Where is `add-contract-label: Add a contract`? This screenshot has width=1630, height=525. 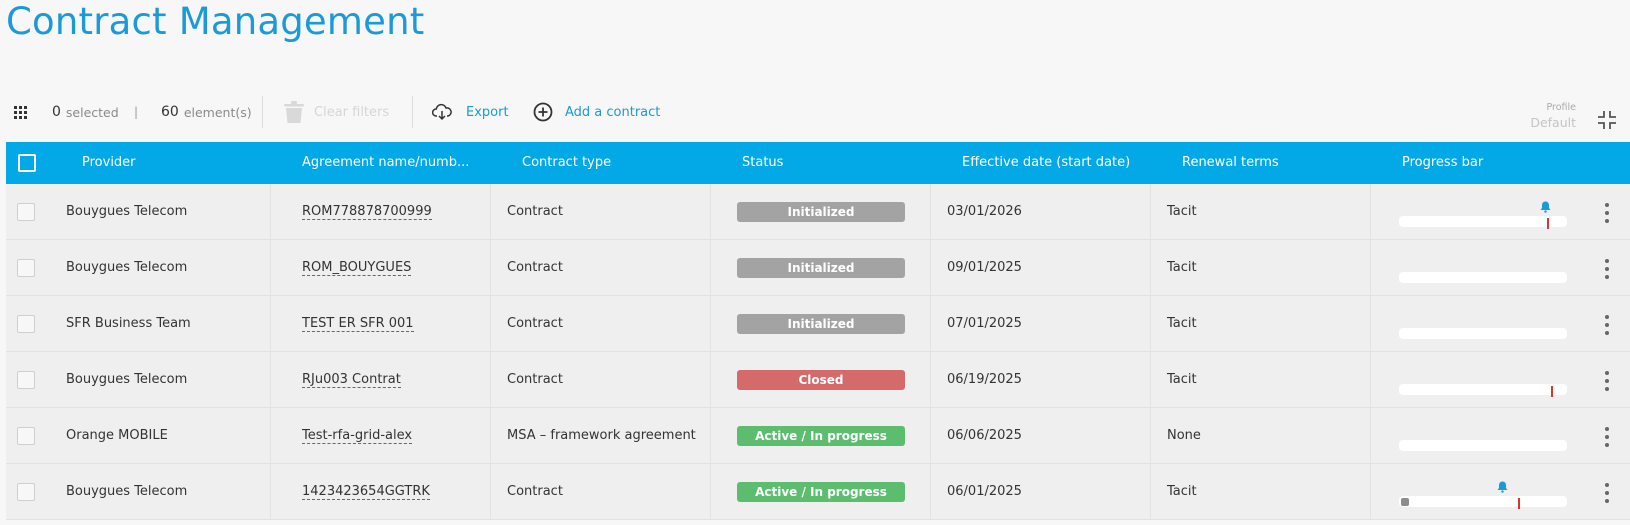 add-contract-label: Add a contract is located at coordinates (613, 112).